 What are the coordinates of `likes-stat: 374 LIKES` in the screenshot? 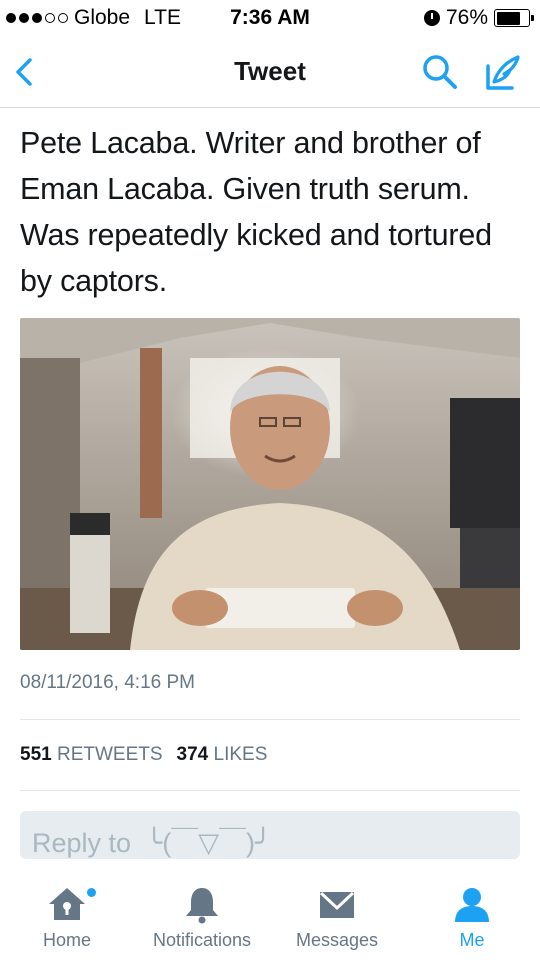 It's located at (222, 755).